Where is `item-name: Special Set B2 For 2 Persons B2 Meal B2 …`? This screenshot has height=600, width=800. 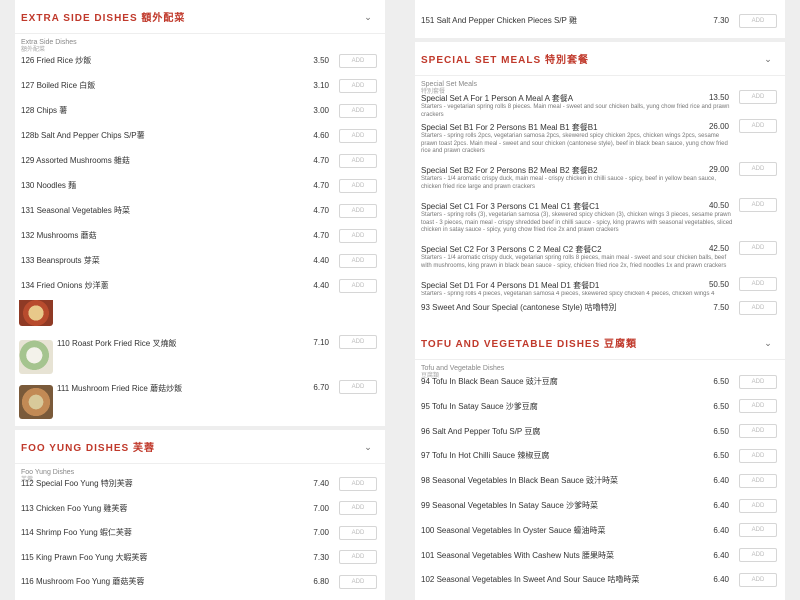 item-name: Special Set B2 For 2 Persons B2 Meal B2 … is located at coordinates (509, 170).